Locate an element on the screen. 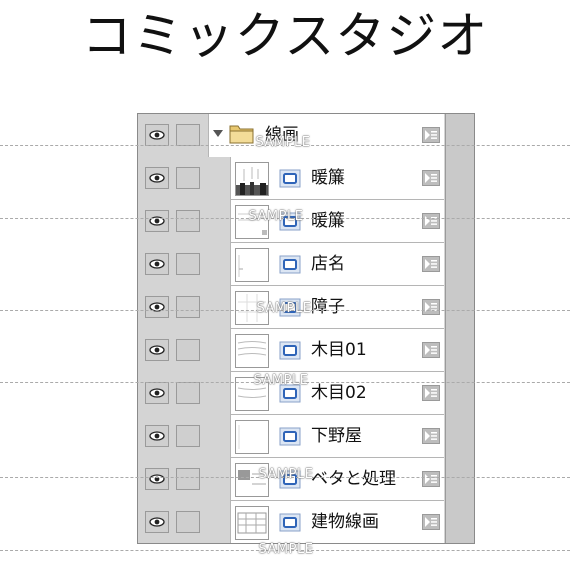  layer-cell: 暖簾 is located at coordinates (337, 178).